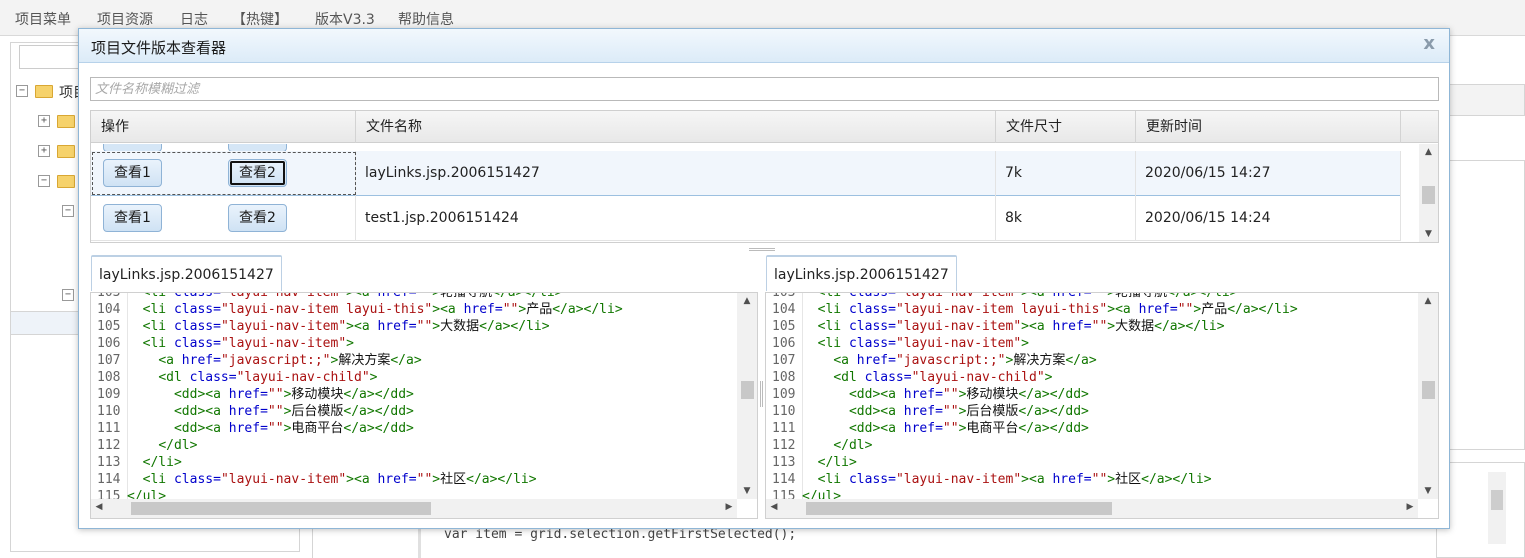 The image size is (1525, 558). I want to click on code-line: 107 <a href="javascript:;">解决方案</a>, so click(256, 360).